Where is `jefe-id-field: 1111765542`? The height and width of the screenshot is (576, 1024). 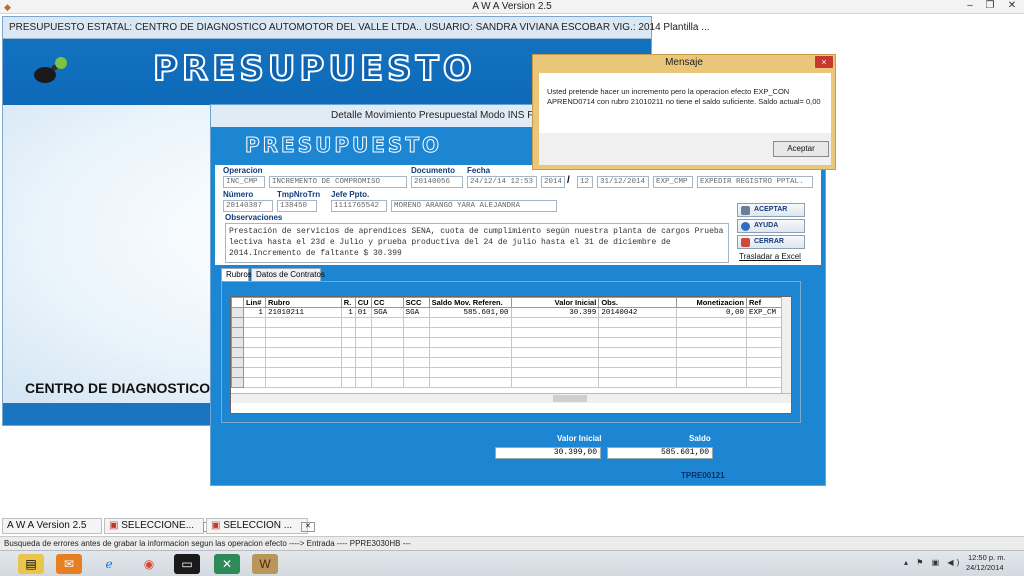 jefe-id-field: 1111765542 is located at coordinates (359, 206).